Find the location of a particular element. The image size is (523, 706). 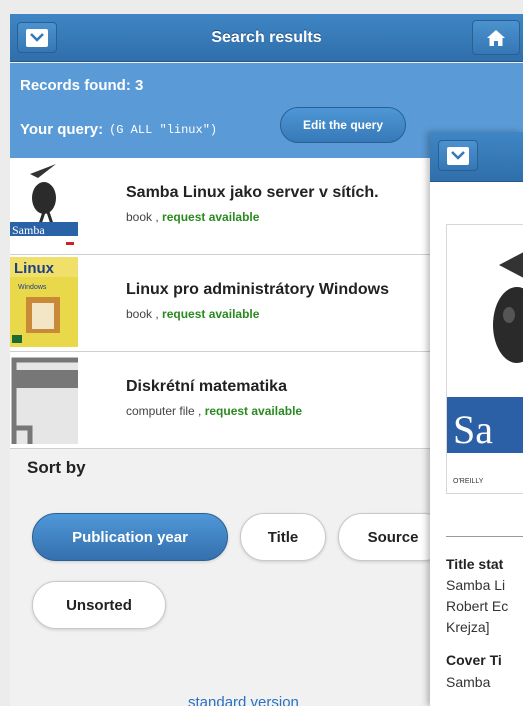

title-statement-label: Title stat is located at coordinates (475, 564).